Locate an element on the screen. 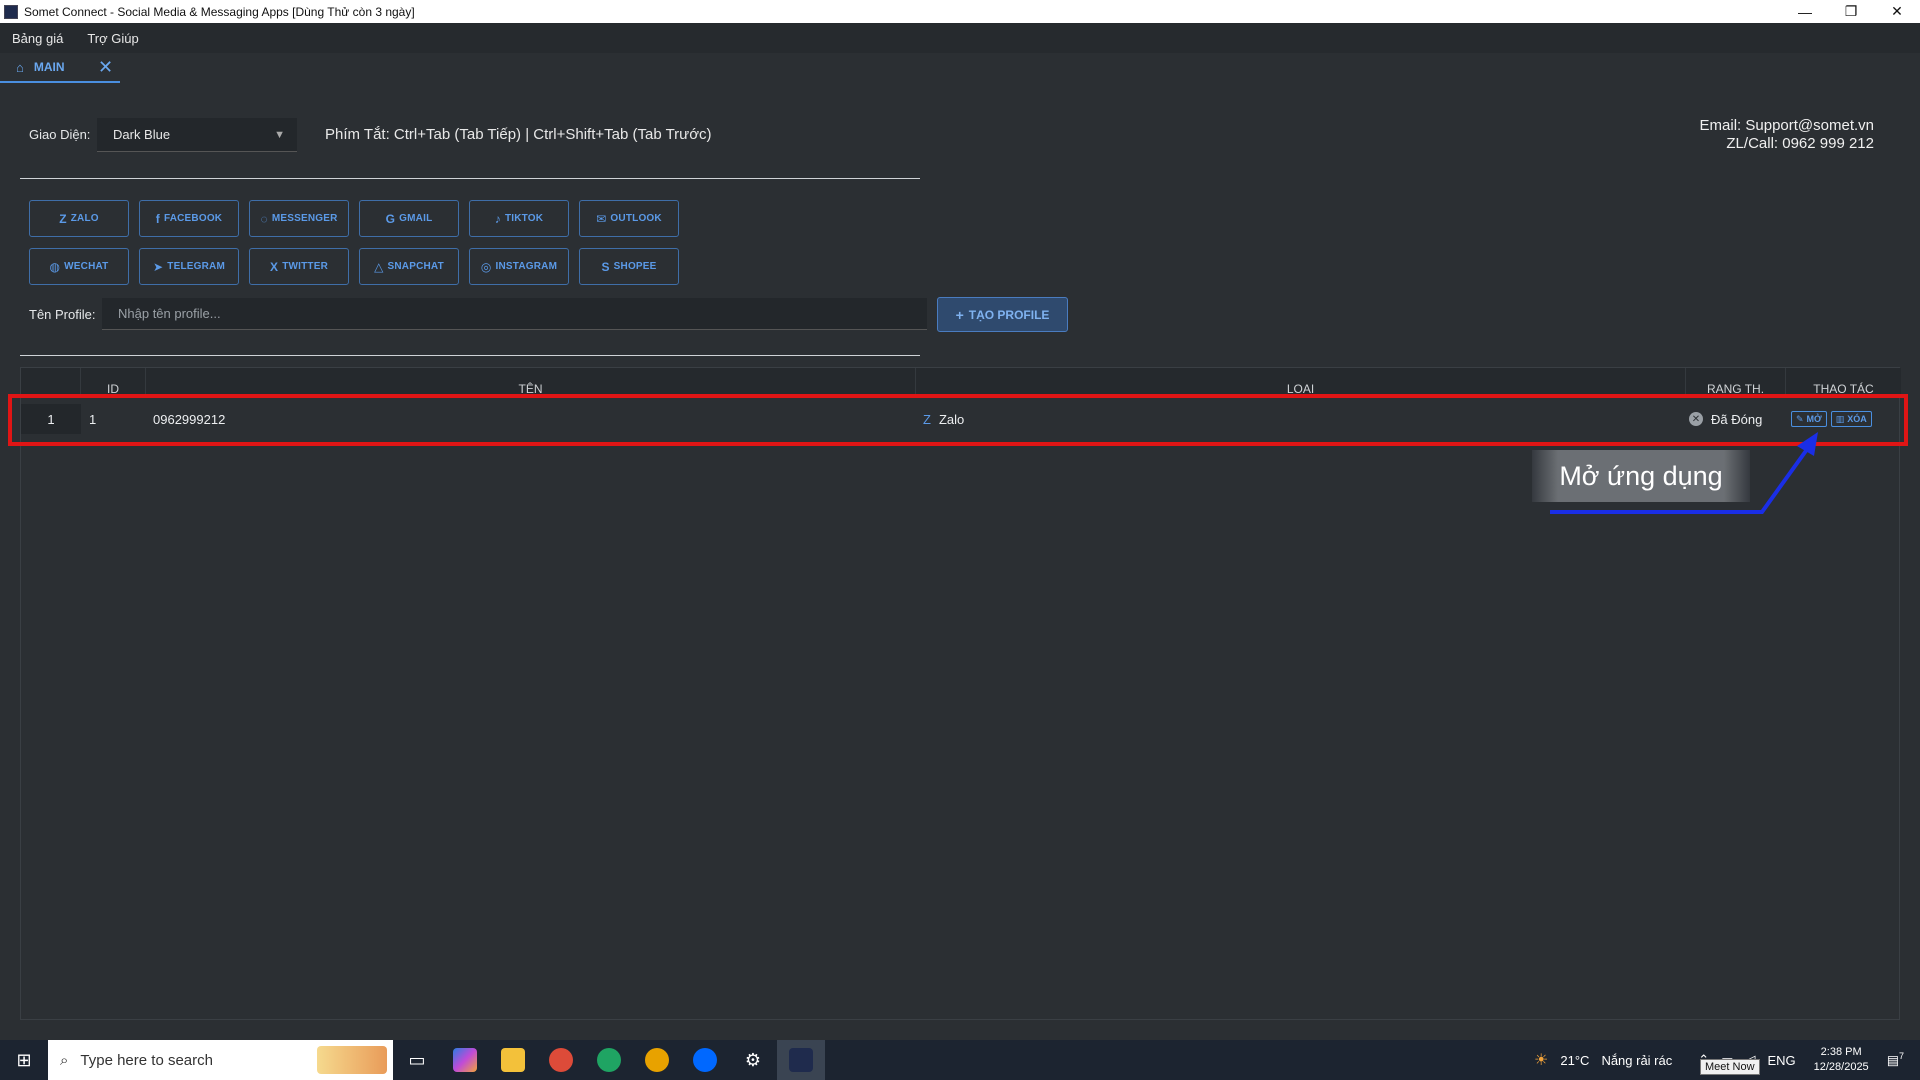 This screenshot has width=1920, height=1080. file-explorer-icon is located at coordinates (513, 1060).